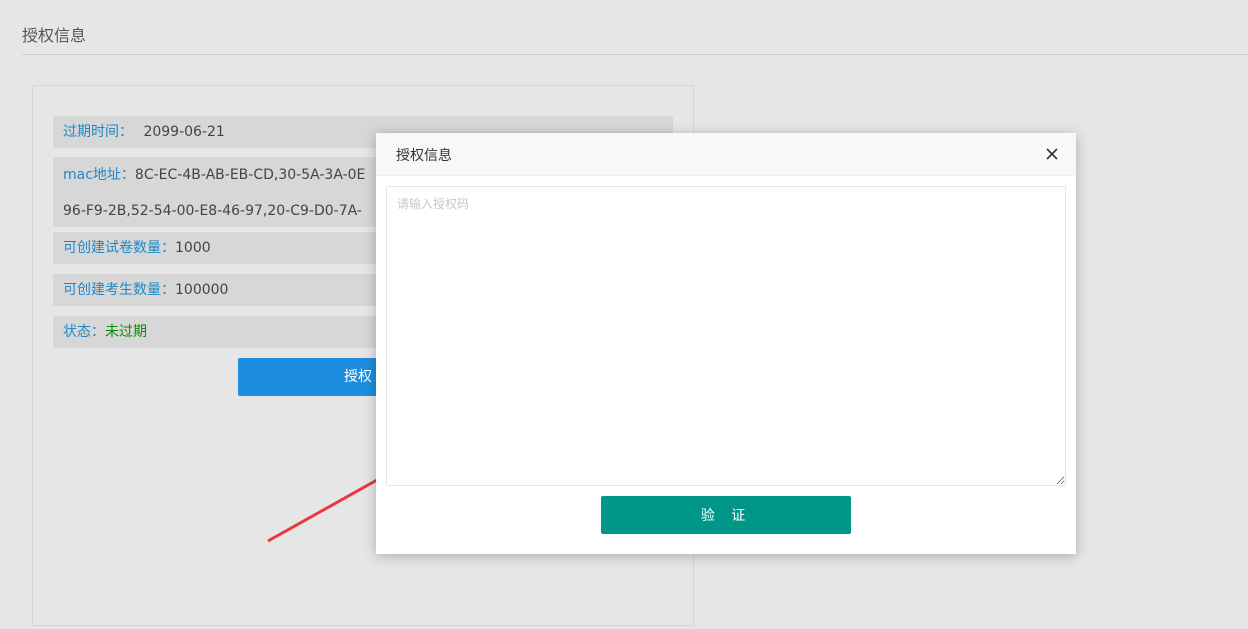 The image size is (1248, 629). What do you see at coordinates (126, 332) in the screenshot?
I see `status-value: 未过期` at bounding box center [126, 332].